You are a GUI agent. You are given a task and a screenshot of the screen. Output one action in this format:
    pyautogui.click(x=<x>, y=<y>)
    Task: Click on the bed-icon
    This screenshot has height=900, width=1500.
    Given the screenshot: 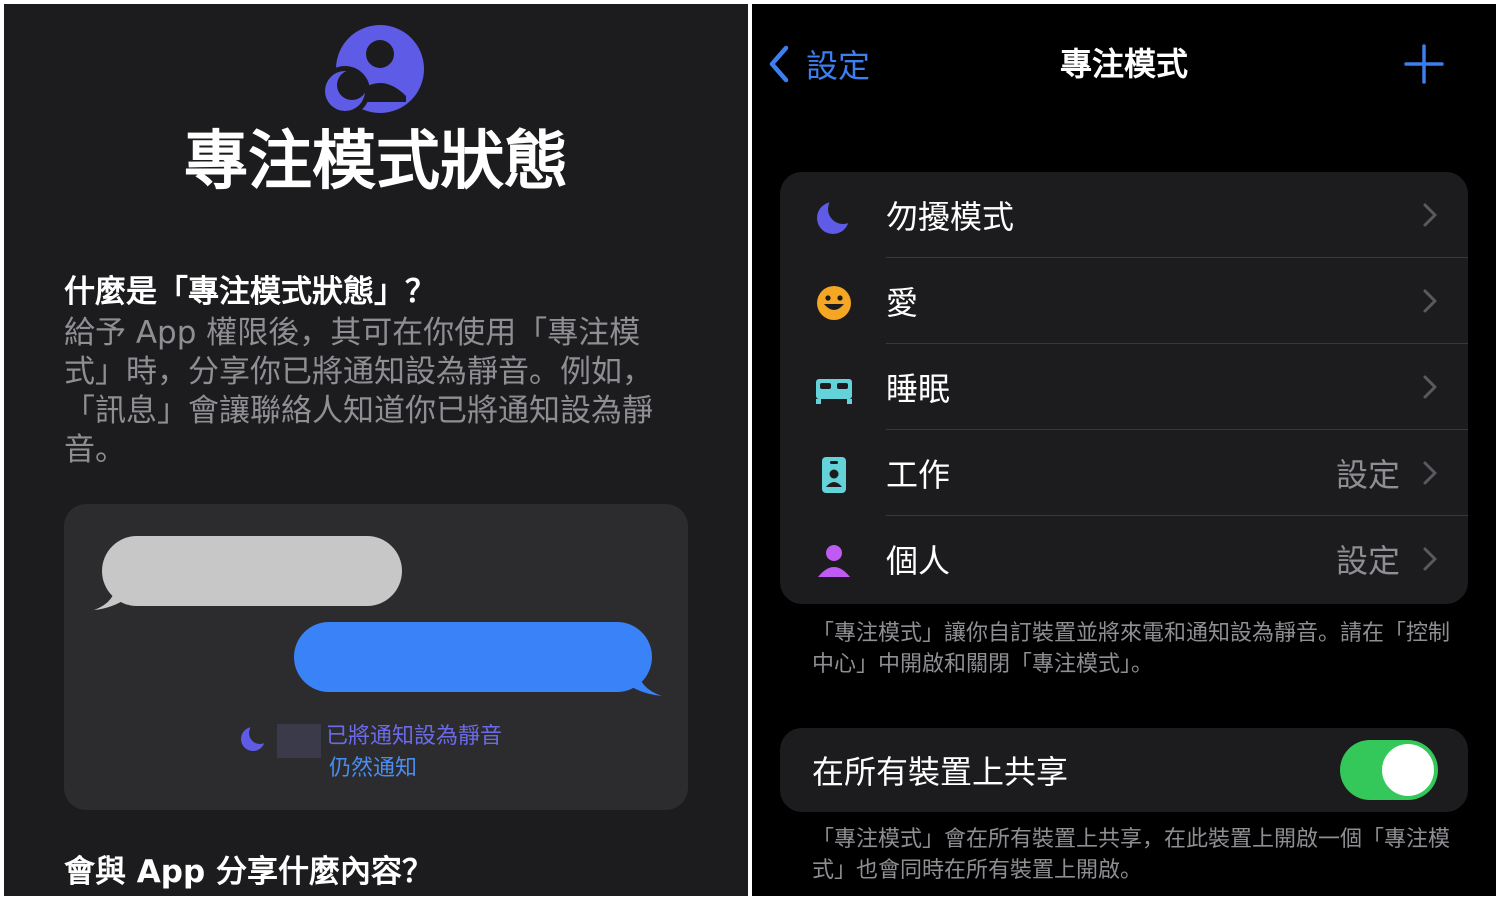 What is the action you would take?
    pyautogui.click(x=834, y=391)
    